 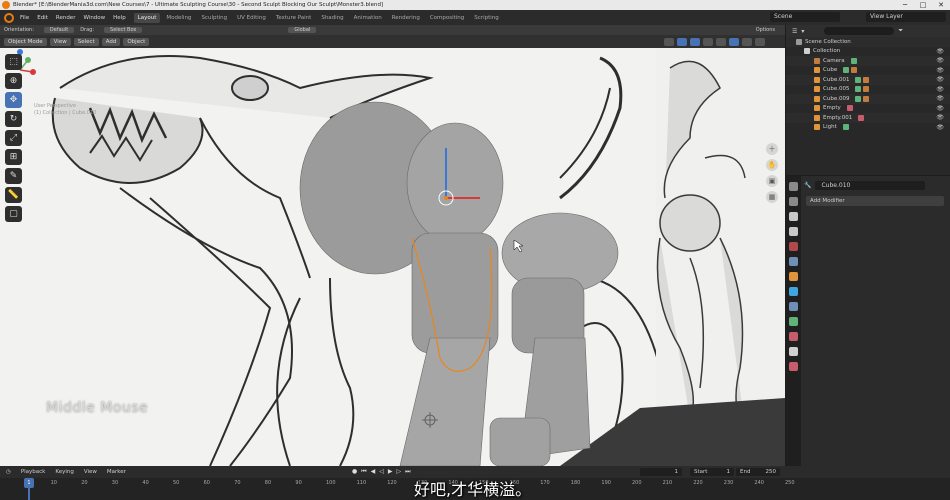 What do you see at coordinates (13, 195) in the screenshot?
I see `measure-icon: 📏` at bounding box center [13, 195].